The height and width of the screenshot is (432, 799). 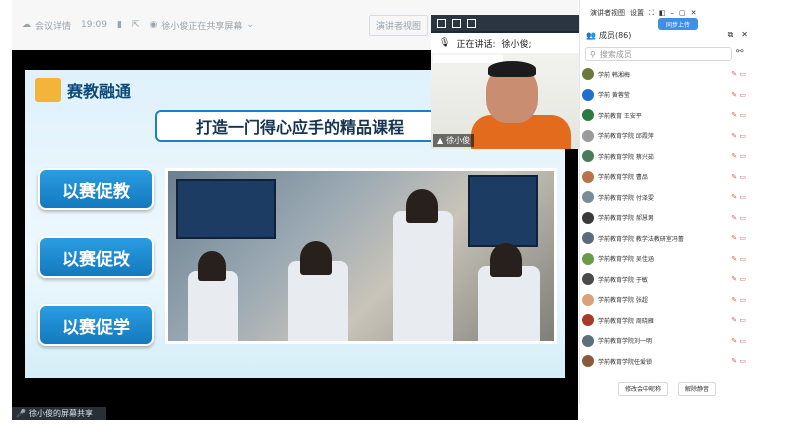 I want to click on member-search-input: ⚲ 搜索成员, so click(x=658, y=54).